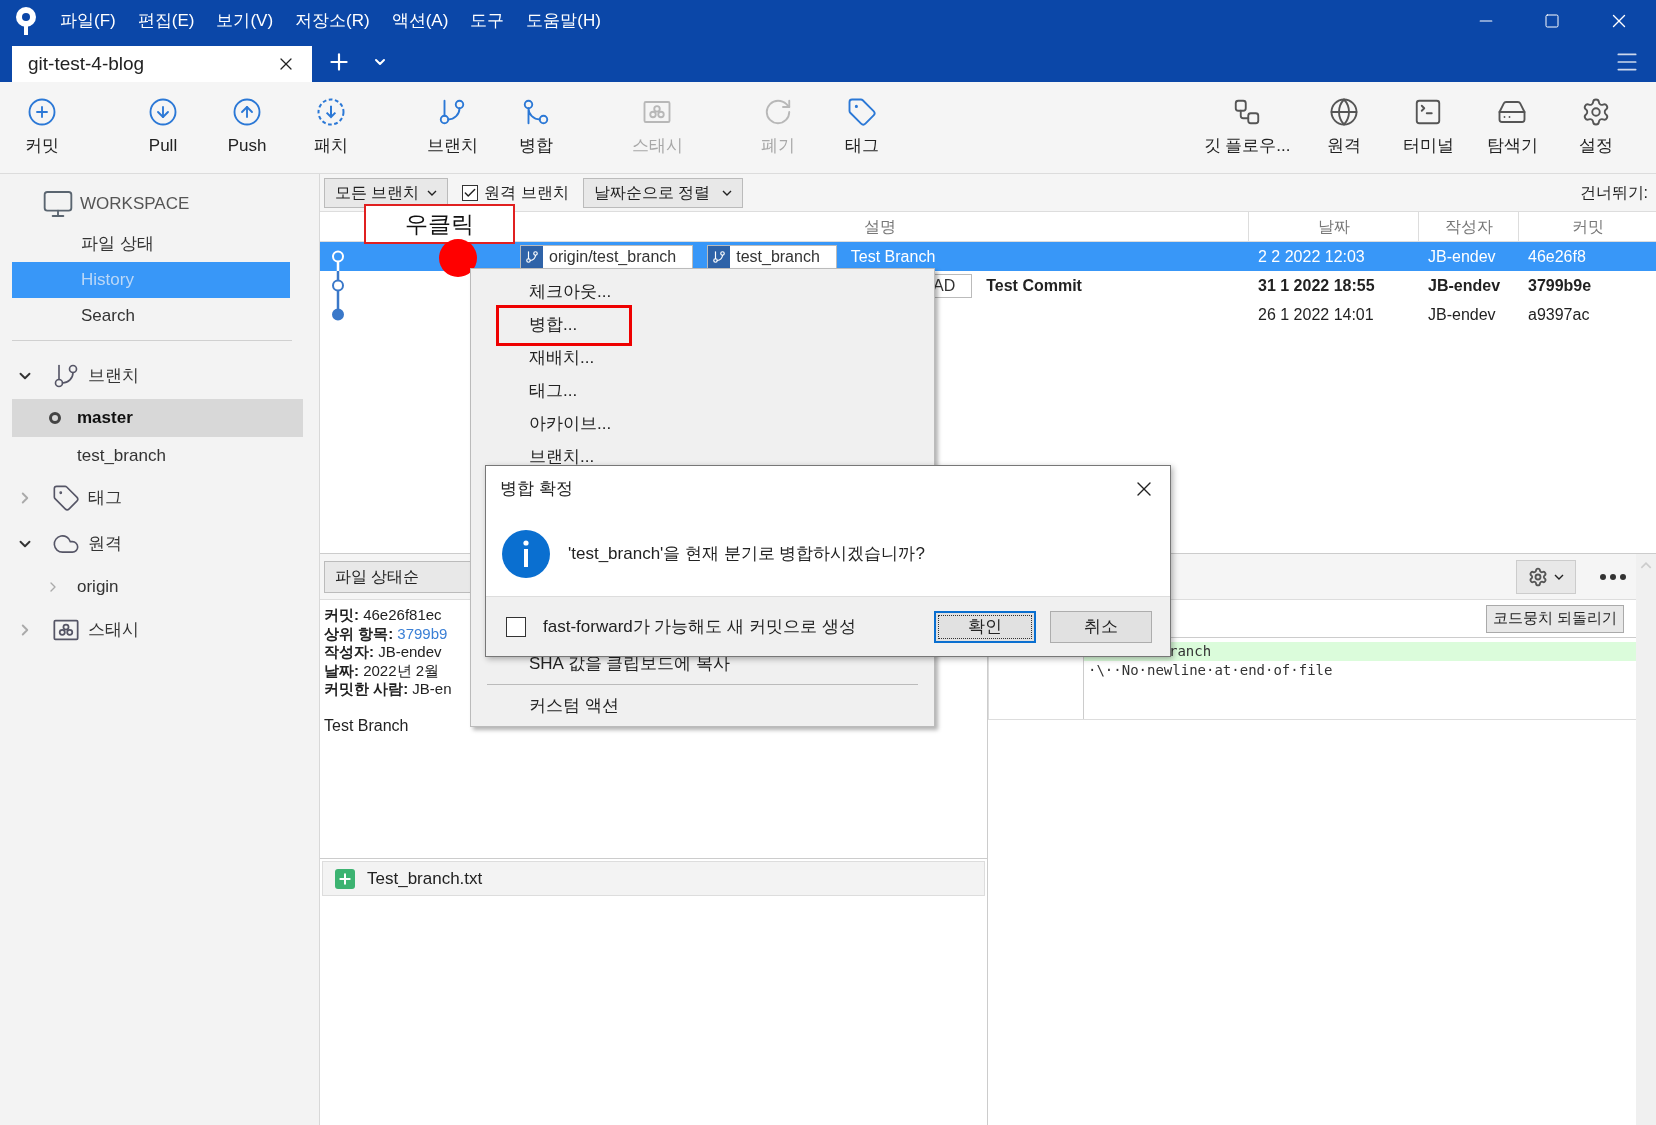 This screenshot has width=1656, height=1125. Describe the element at coordinates (163, 127) in the screenshot. I see `toolbar-button: Pull` at that location.